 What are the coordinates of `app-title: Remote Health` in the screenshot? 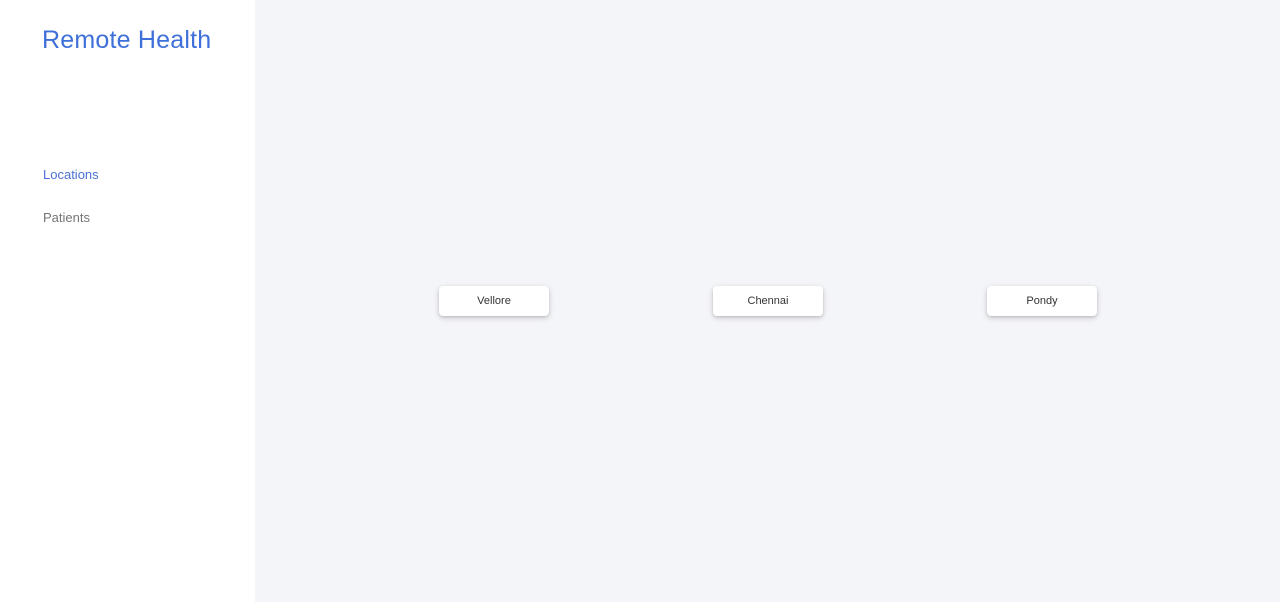 It's located at (127, 40).